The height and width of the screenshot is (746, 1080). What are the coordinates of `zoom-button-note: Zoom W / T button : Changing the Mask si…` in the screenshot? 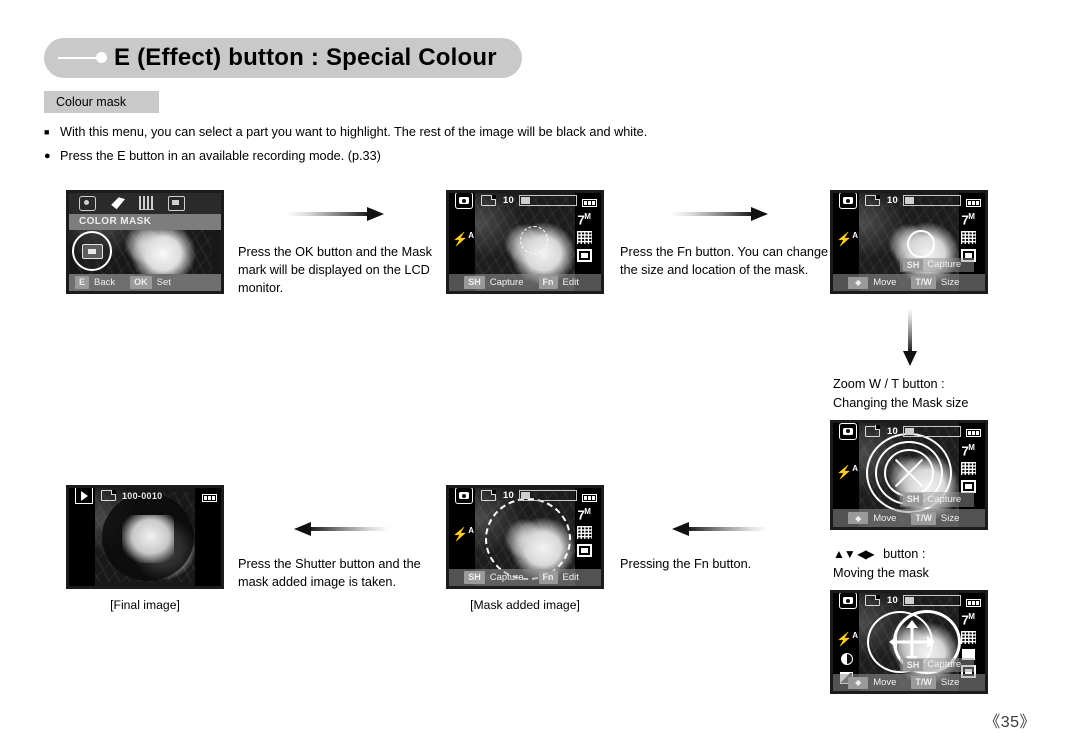 It's located at (938, 394).